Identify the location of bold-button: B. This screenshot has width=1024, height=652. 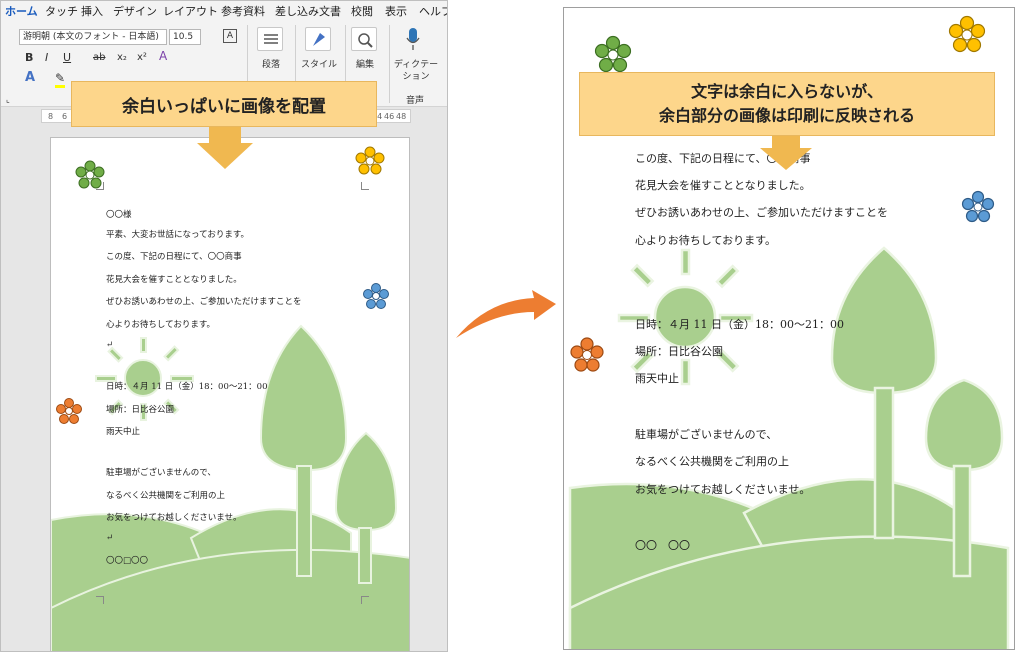
(29, 58).